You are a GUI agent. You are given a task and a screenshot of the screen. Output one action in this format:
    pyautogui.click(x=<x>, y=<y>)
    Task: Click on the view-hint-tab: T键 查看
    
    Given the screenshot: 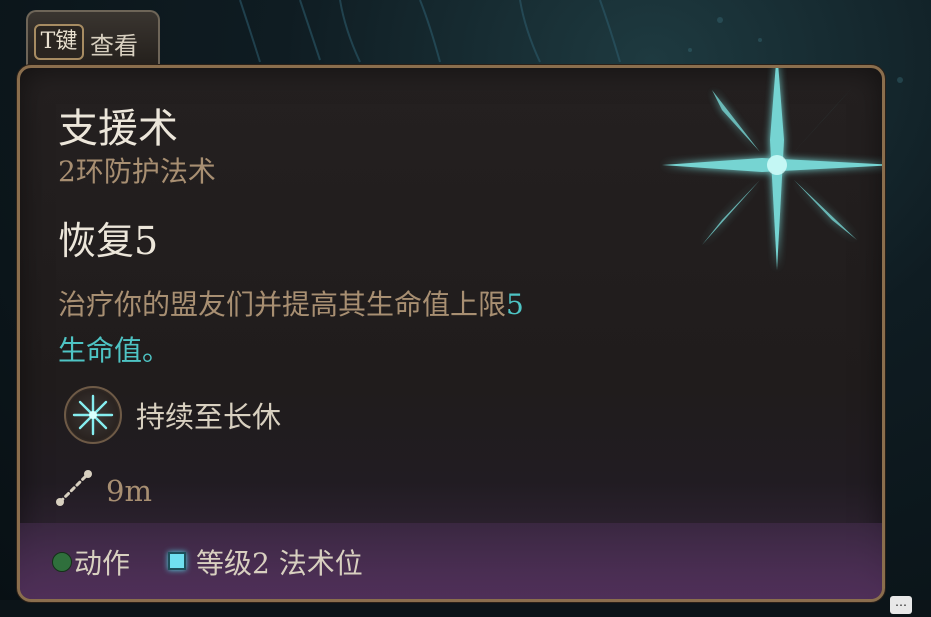 What is the action you would take?
    pyautogui.click(x=93, y=38)
    